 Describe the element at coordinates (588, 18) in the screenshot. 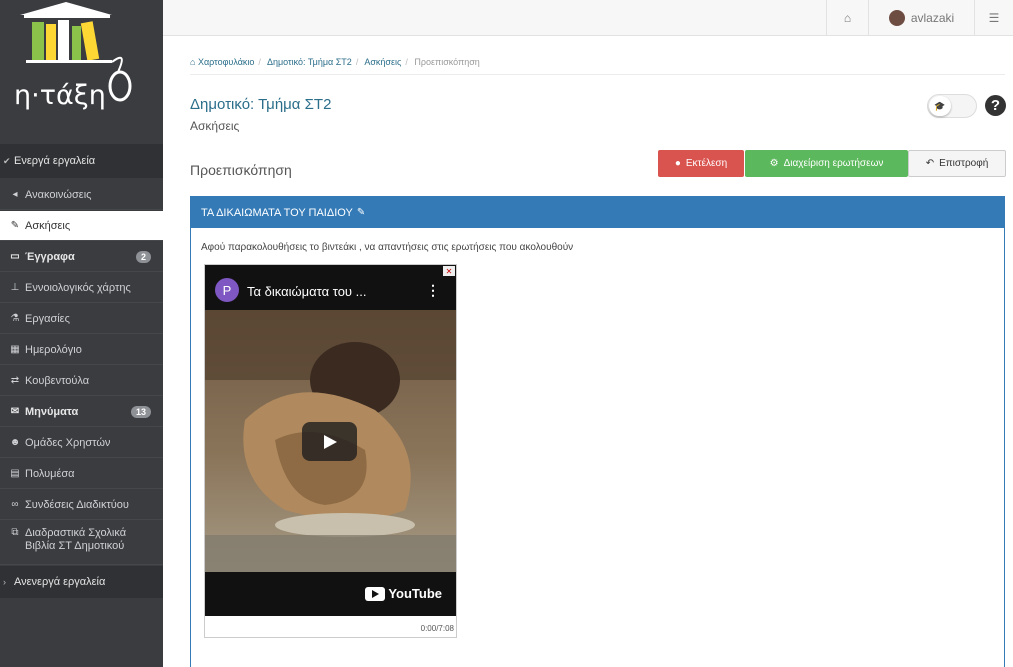

I see `topbar: ⌂ avlazaki ☰` at that location.